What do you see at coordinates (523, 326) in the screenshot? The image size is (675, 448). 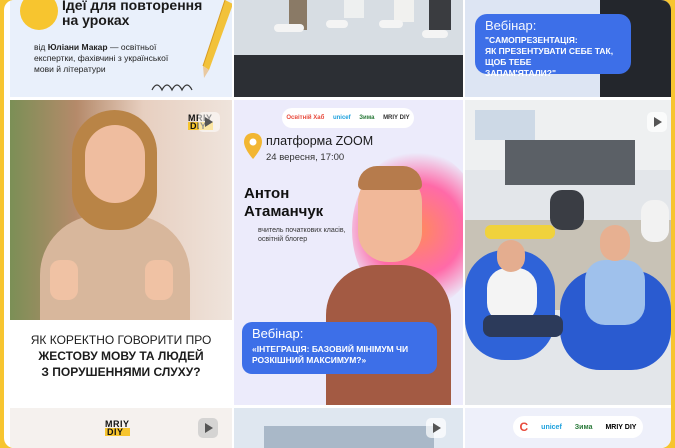 I see `child-jeans` at bounding box center [523, 326].